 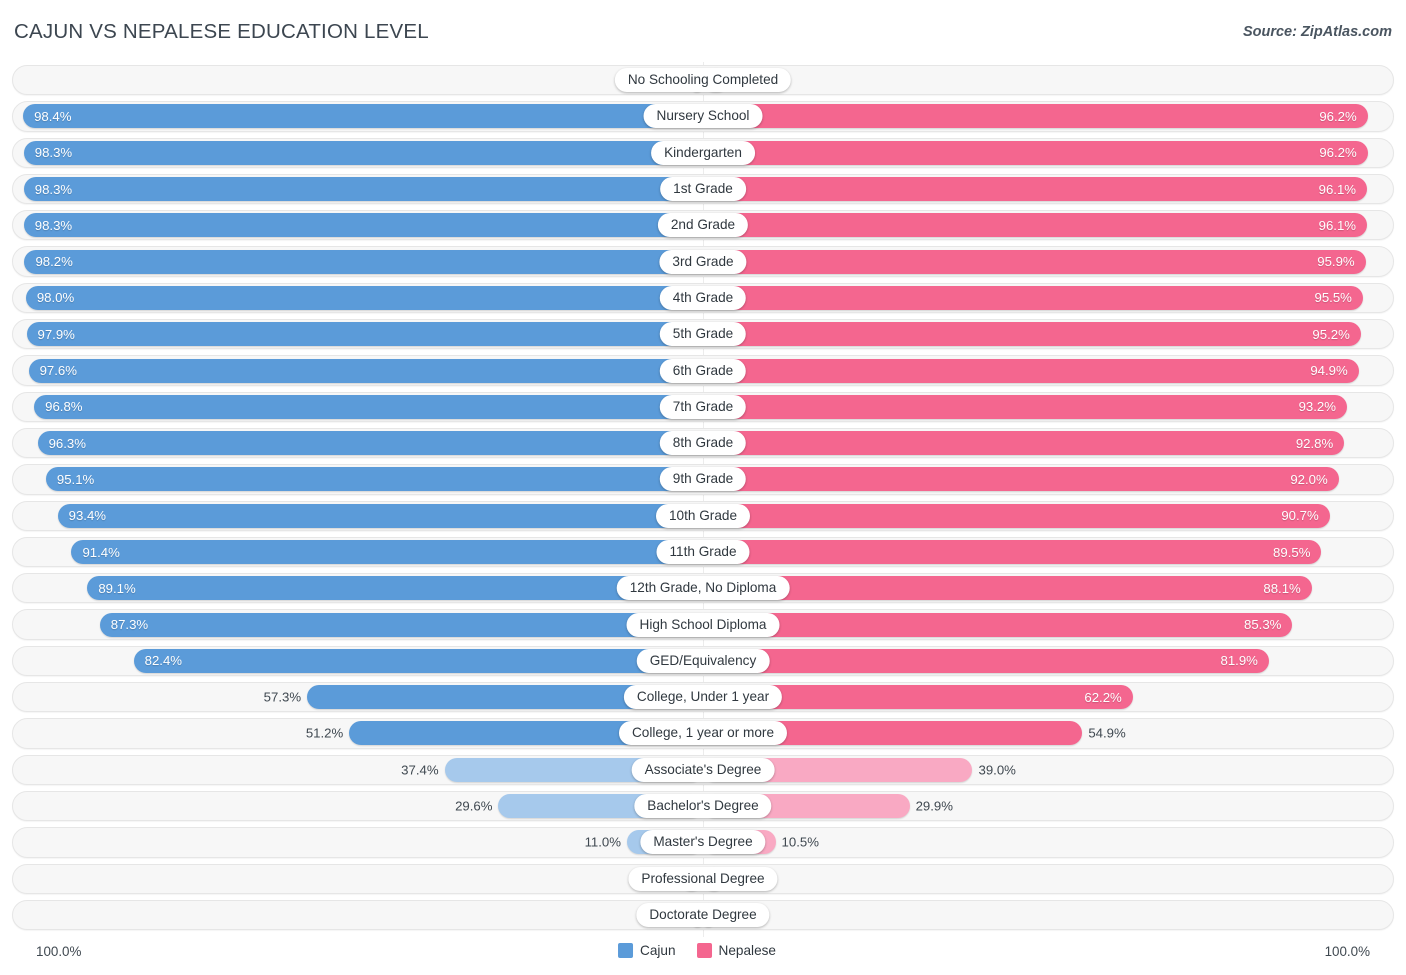 I want to click on source-attribution: Source: ZipAtlas.com, so click(x=1317, y=32).